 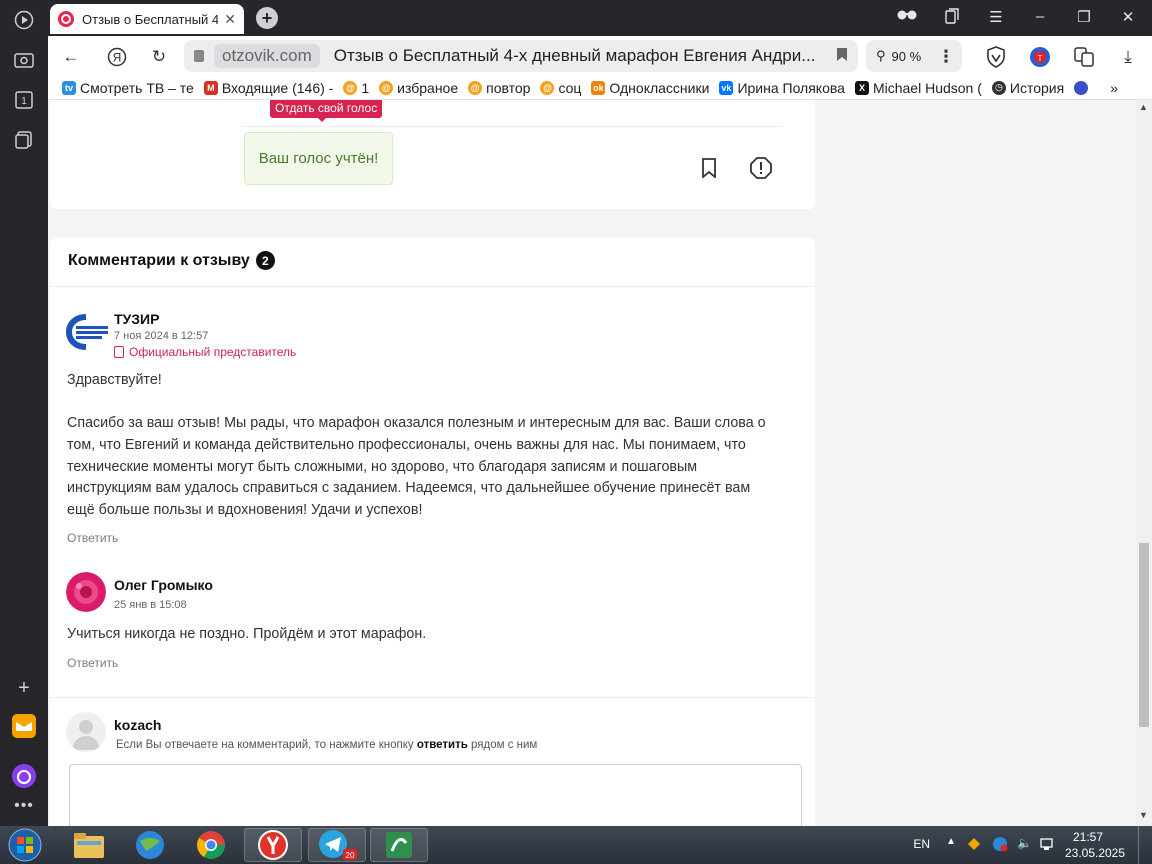 What do you see at coordinates (508, 87) in the screenshot?
I see `bookmark-label: повтор` at bounding box center [508, 87].